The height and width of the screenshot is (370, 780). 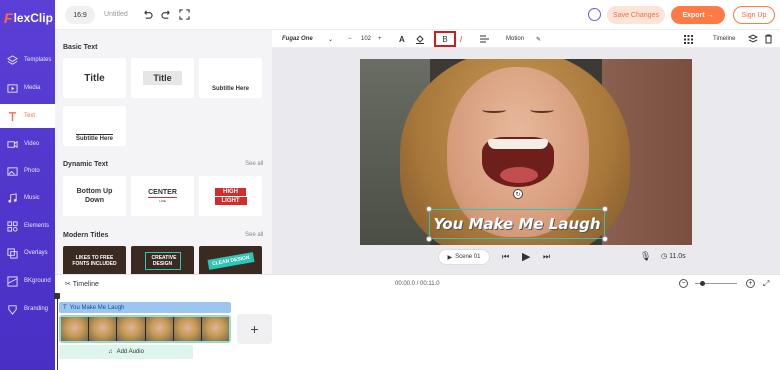 What do you see at coordinates (402, 39) in the screenshot?
I see `text-color-icon: A` at bounding box center [402, 39].